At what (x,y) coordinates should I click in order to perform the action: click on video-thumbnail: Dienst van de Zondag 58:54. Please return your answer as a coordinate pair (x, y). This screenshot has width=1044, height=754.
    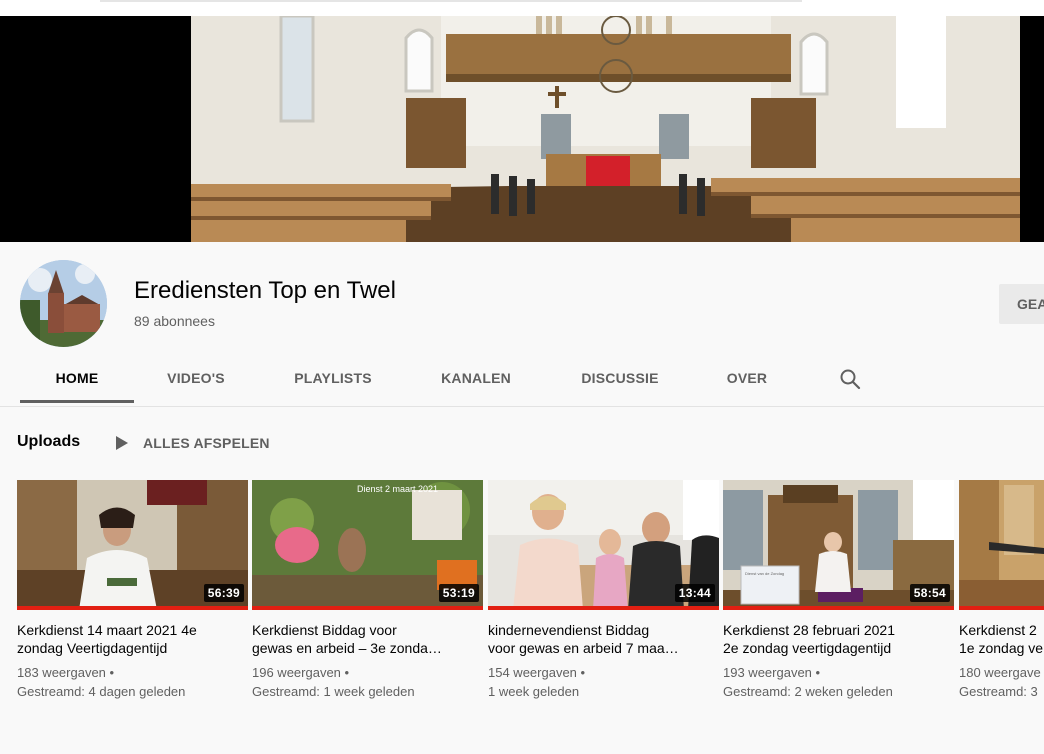
    Looking at the image, I should click on (838, 545).